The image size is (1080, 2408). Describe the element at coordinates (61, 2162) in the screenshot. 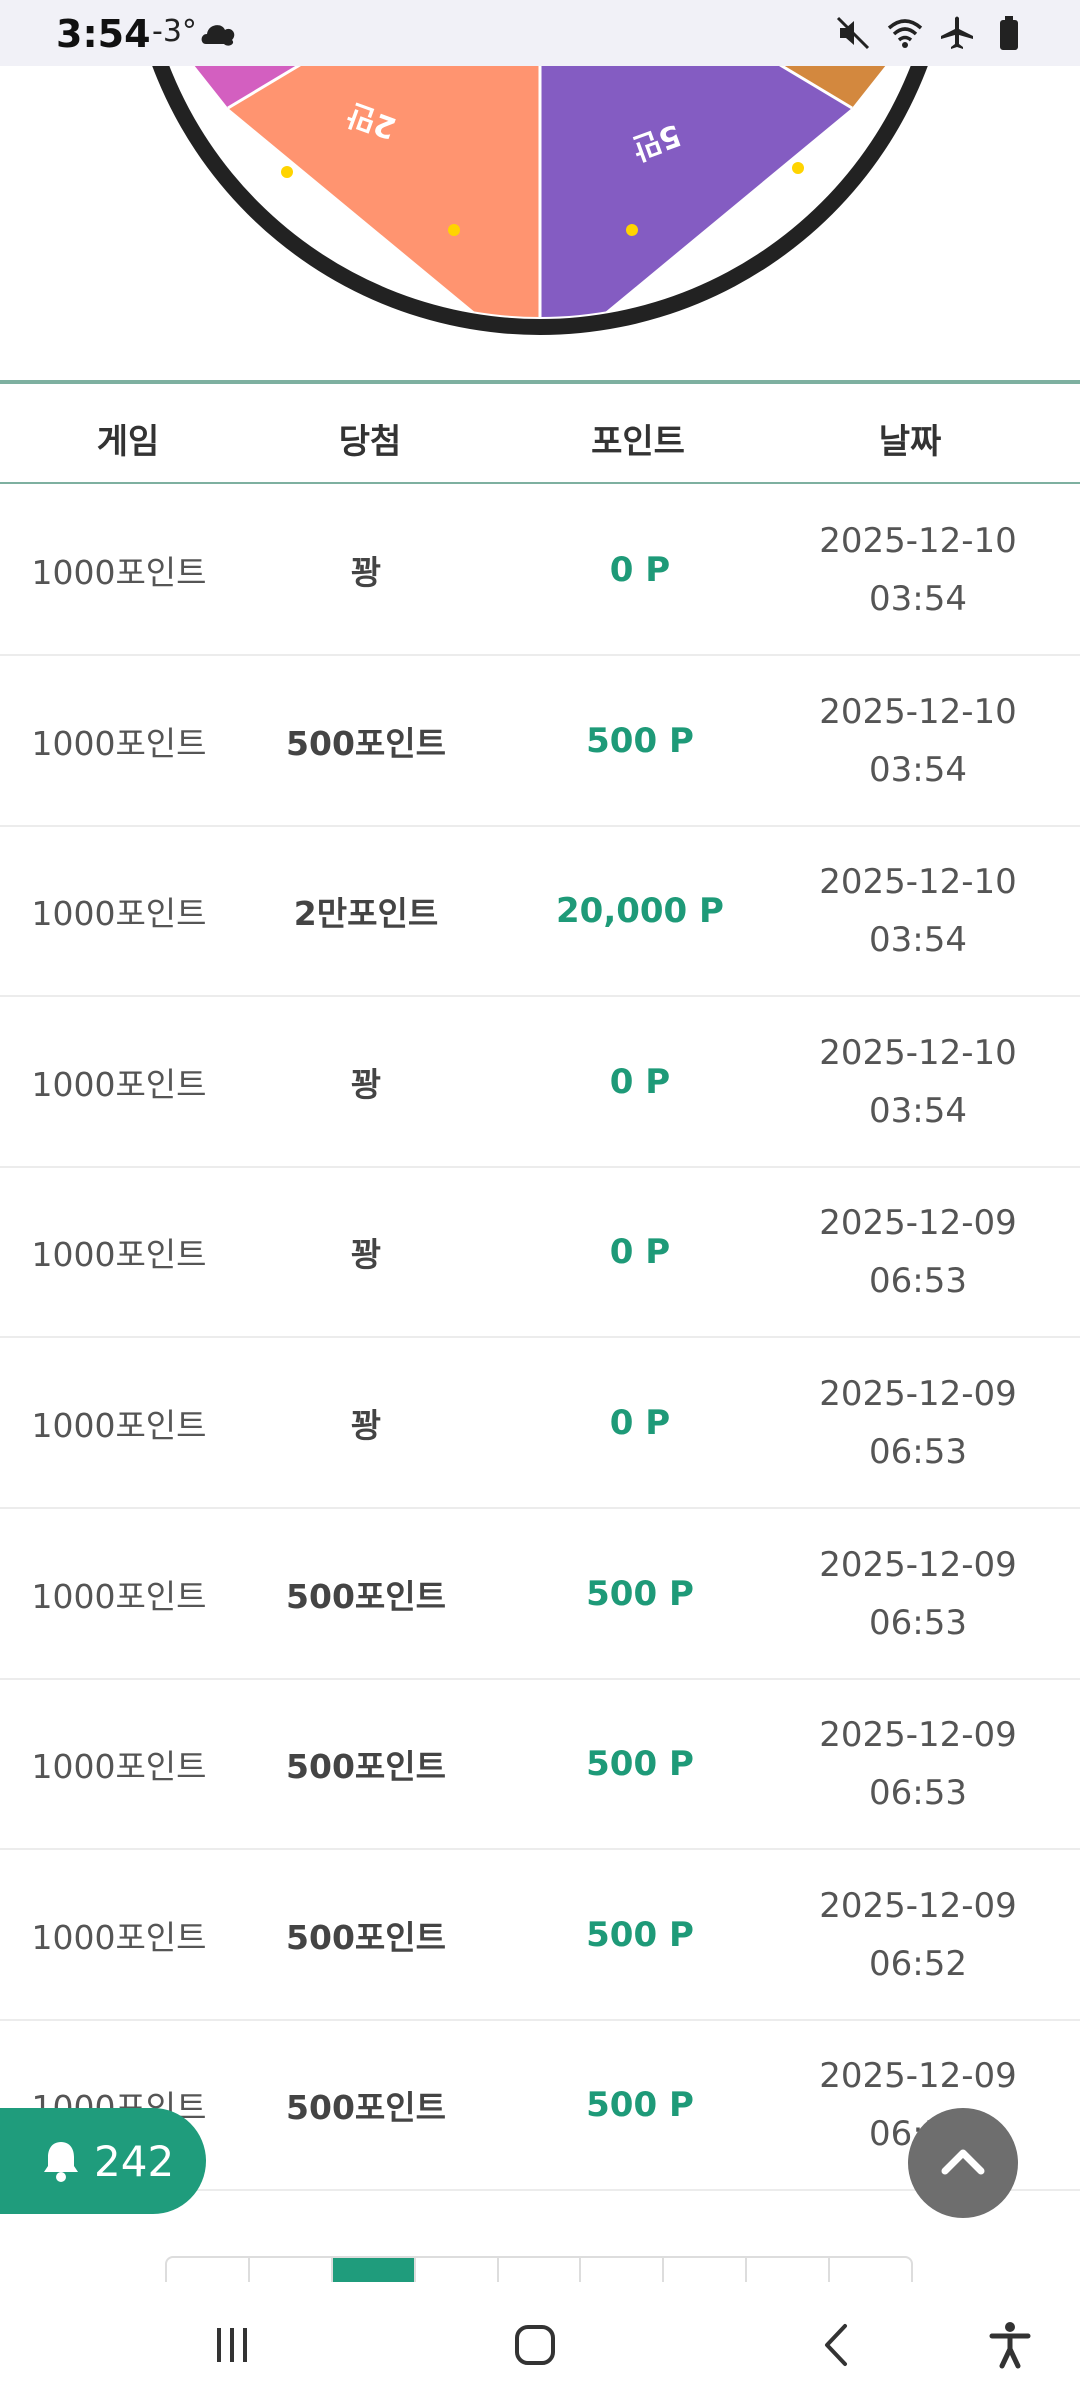

I see `bell-icon` at that location.